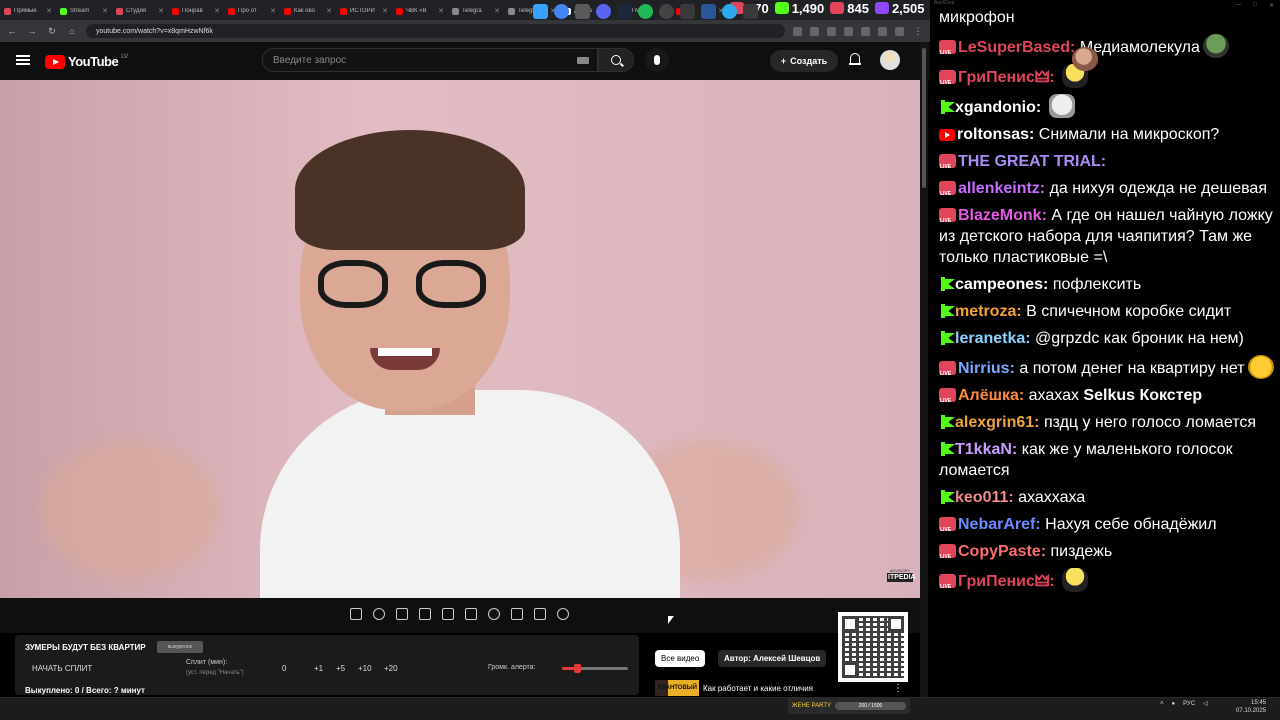 Image resolution: width=1280 pixels, height=720 pixels. What do you see at coordinates (1002, 551) in the screenshot?
I see `chat-username: CopyPaste:` at bounding box center [1002, 551].